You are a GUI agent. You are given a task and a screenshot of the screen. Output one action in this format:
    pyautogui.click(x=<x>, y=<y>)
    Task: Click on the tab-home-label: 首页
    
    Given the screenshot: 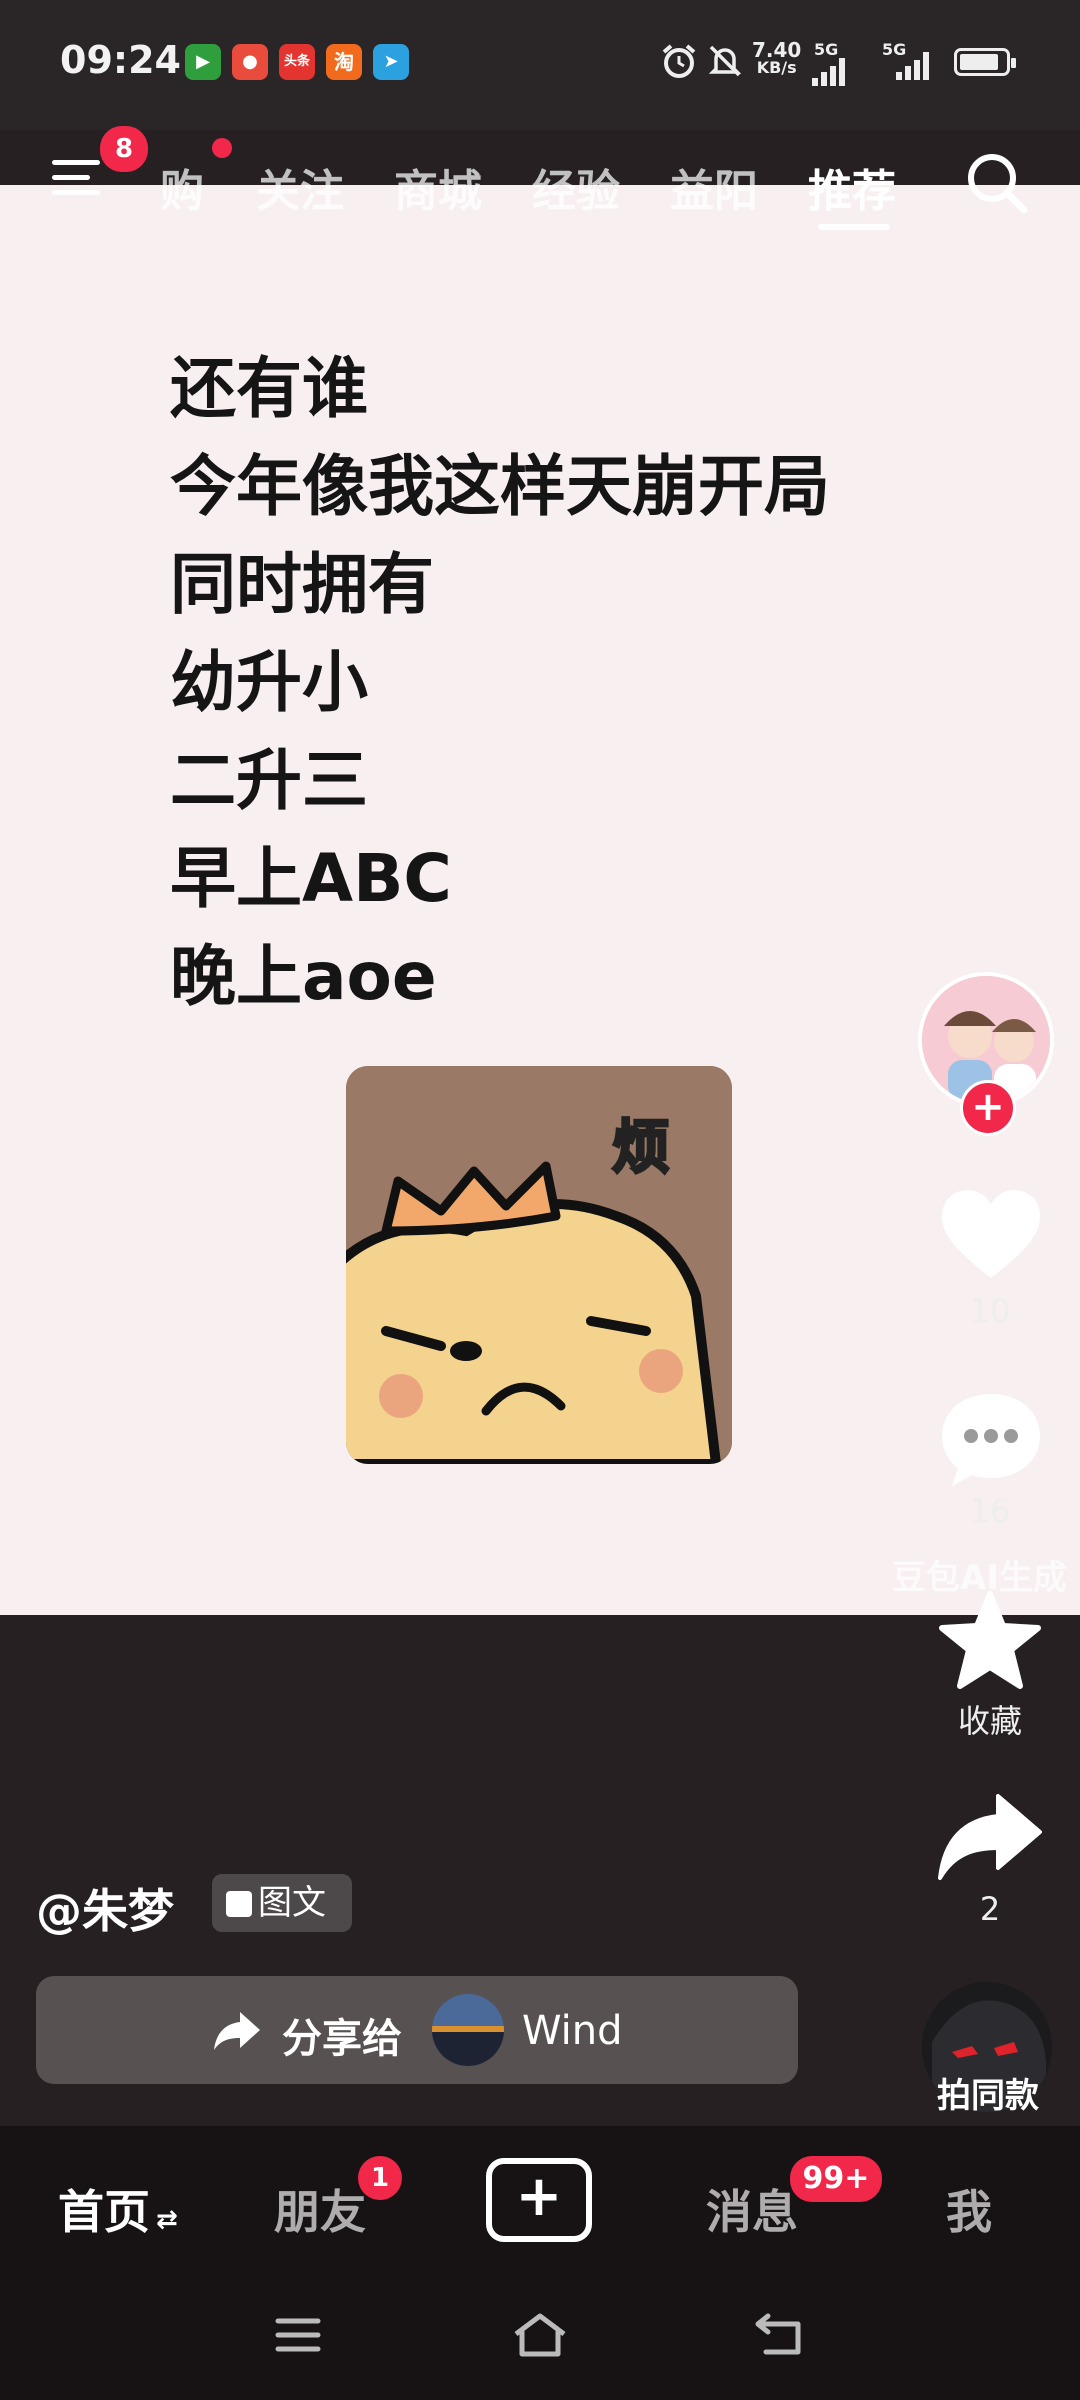 What is the action you would take?
    pyautogui.click(x=104, y=2212)
    